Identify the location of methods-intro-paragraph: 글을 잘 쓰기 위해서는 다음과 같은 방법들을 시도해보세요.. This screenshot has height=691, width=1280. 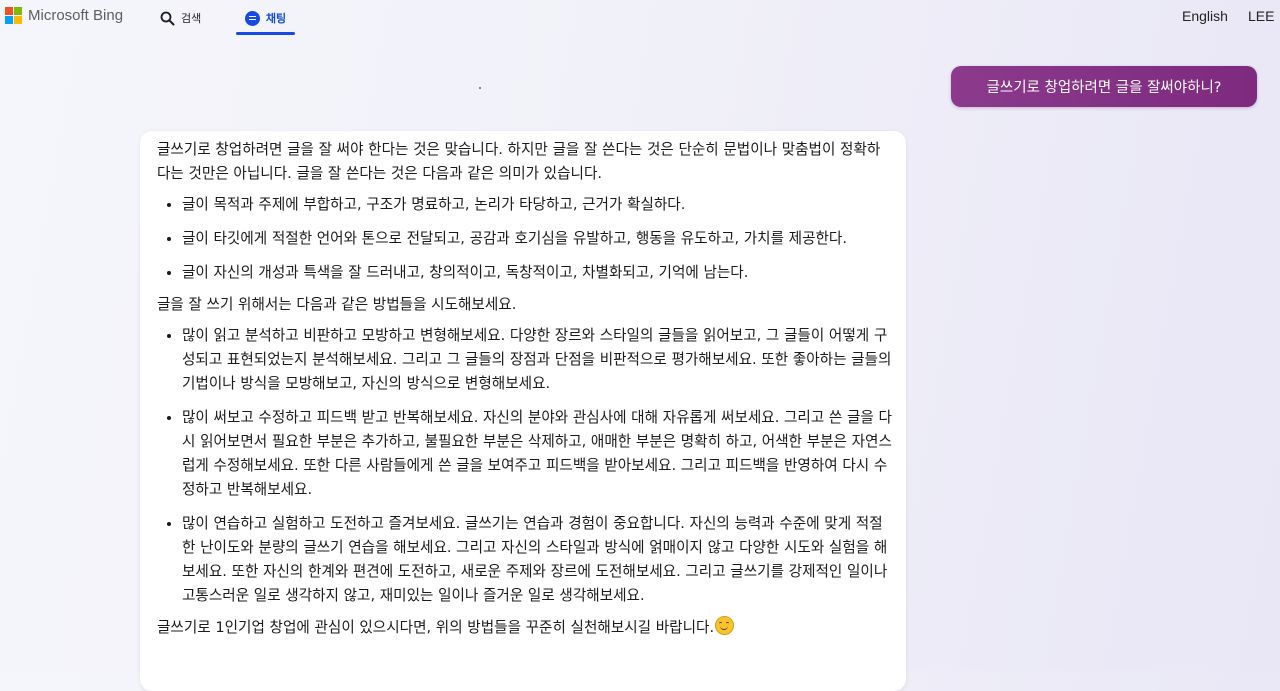
(337, 304).